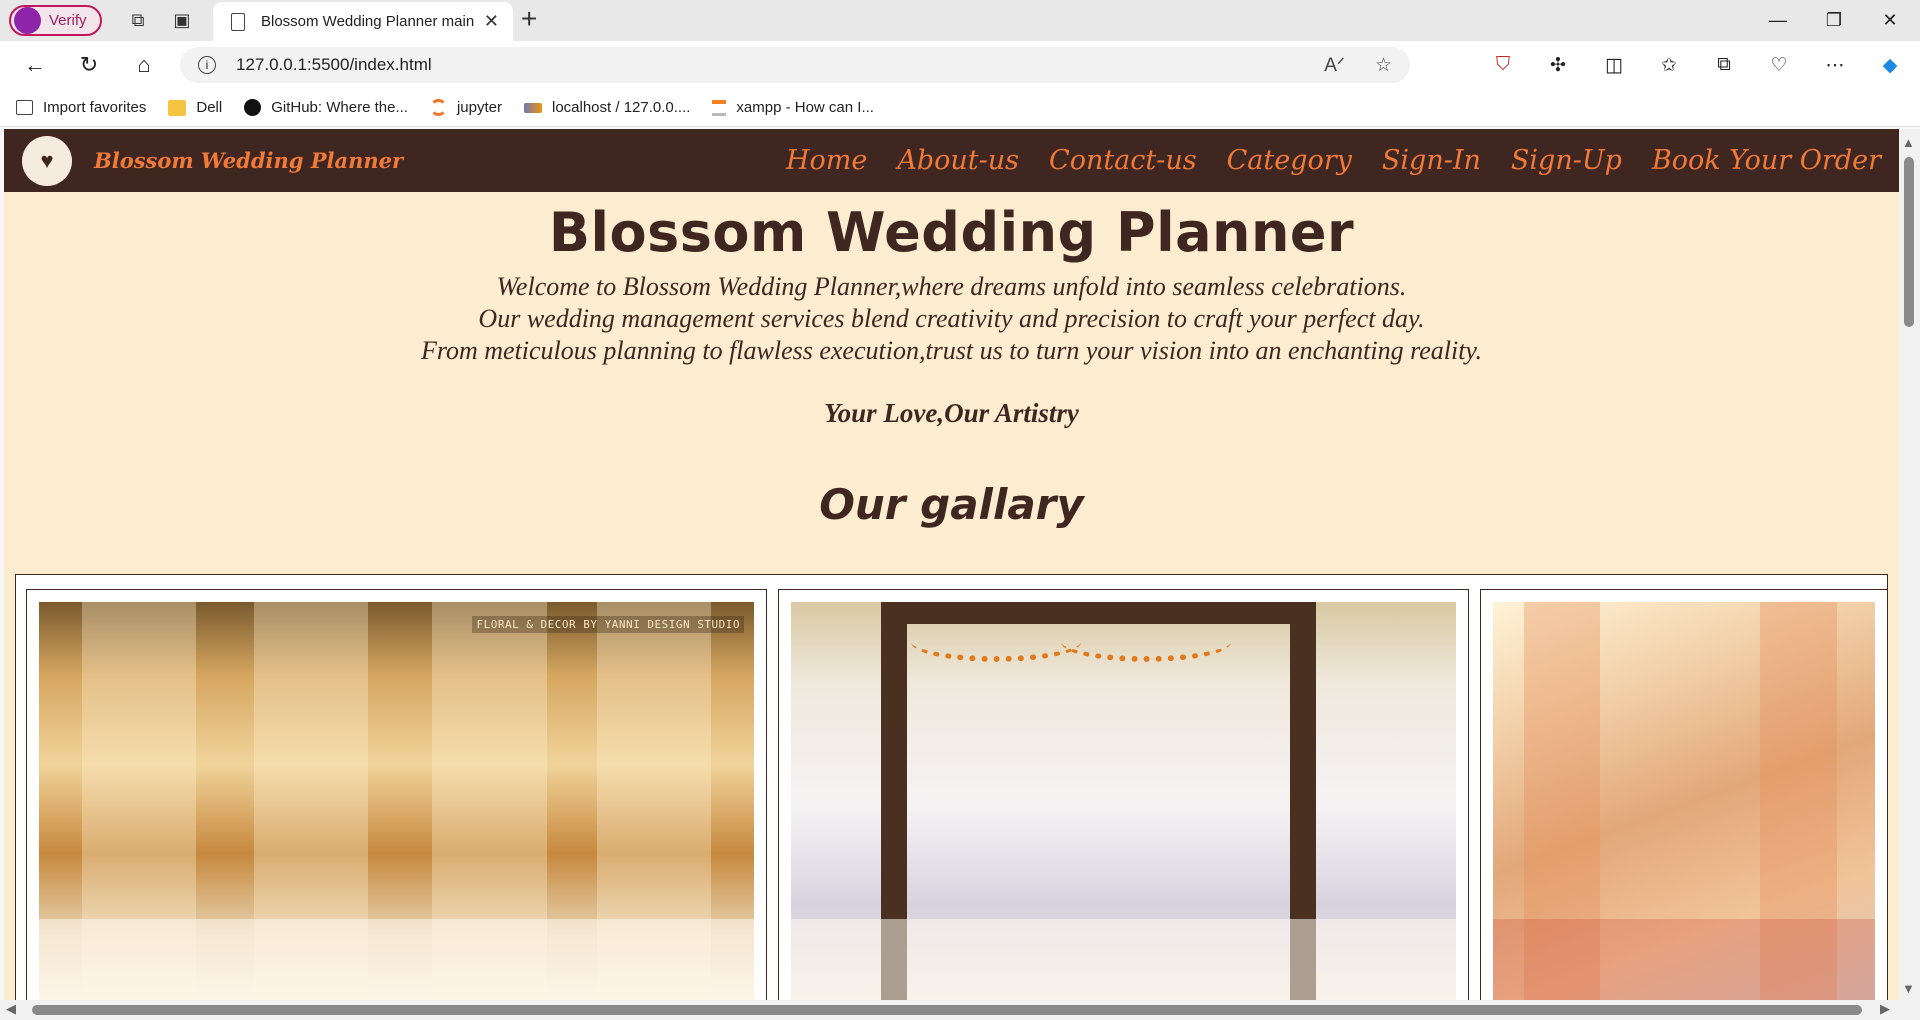  Describe the element at coordinates (1766, 160) in the screenshot. I see `nav-book-your-order: Book Your Order` at that location.